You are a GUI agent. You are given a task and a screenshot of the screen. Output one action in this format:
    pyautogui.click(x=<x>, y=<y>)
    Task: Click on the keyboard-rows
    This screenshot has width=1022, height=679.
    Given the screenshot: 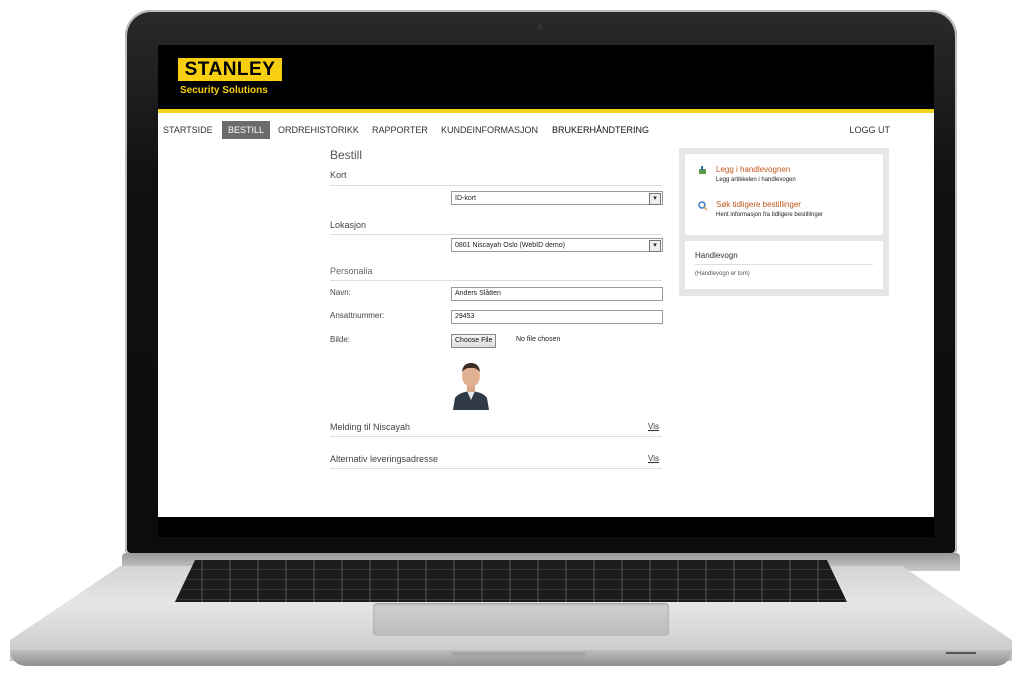 What is the action you would take?
    pyautogui.click(x=511, y=581)
    